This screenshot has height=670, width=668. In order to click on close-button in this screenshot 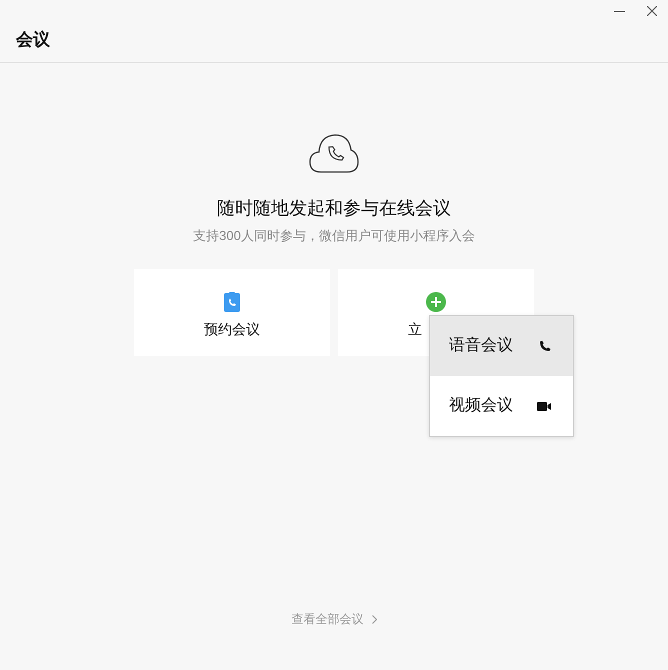, I will do `click(652, 11)`.